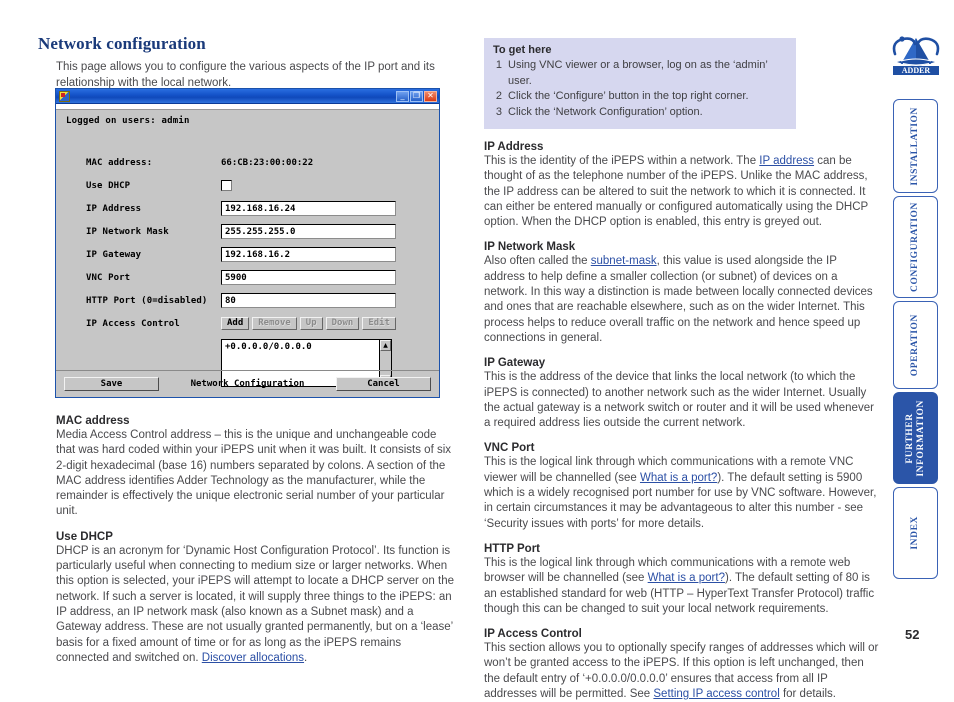 This screenshot has width=954, height=702. I want to click on cancel-button: Cancel, so click(383, 383).